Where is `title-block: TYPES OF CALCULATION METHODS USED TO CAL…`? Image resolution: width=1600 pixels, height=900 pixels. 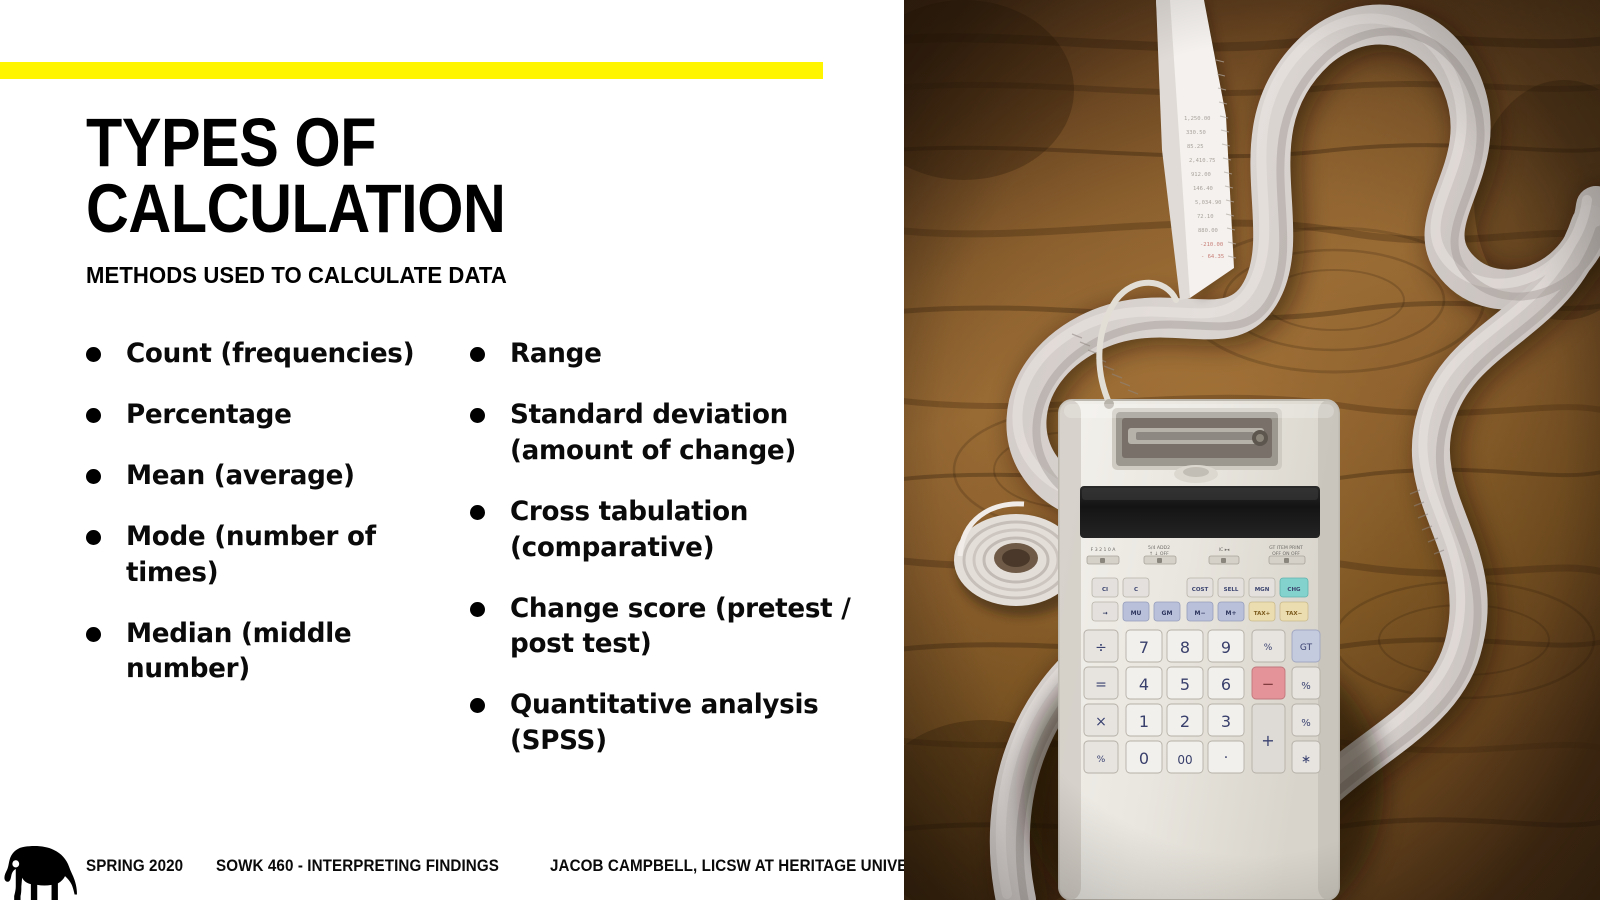 title-block: TYPES OF CALCULATION METHODS USED TO CAL… is located at coordinates (481, 196).